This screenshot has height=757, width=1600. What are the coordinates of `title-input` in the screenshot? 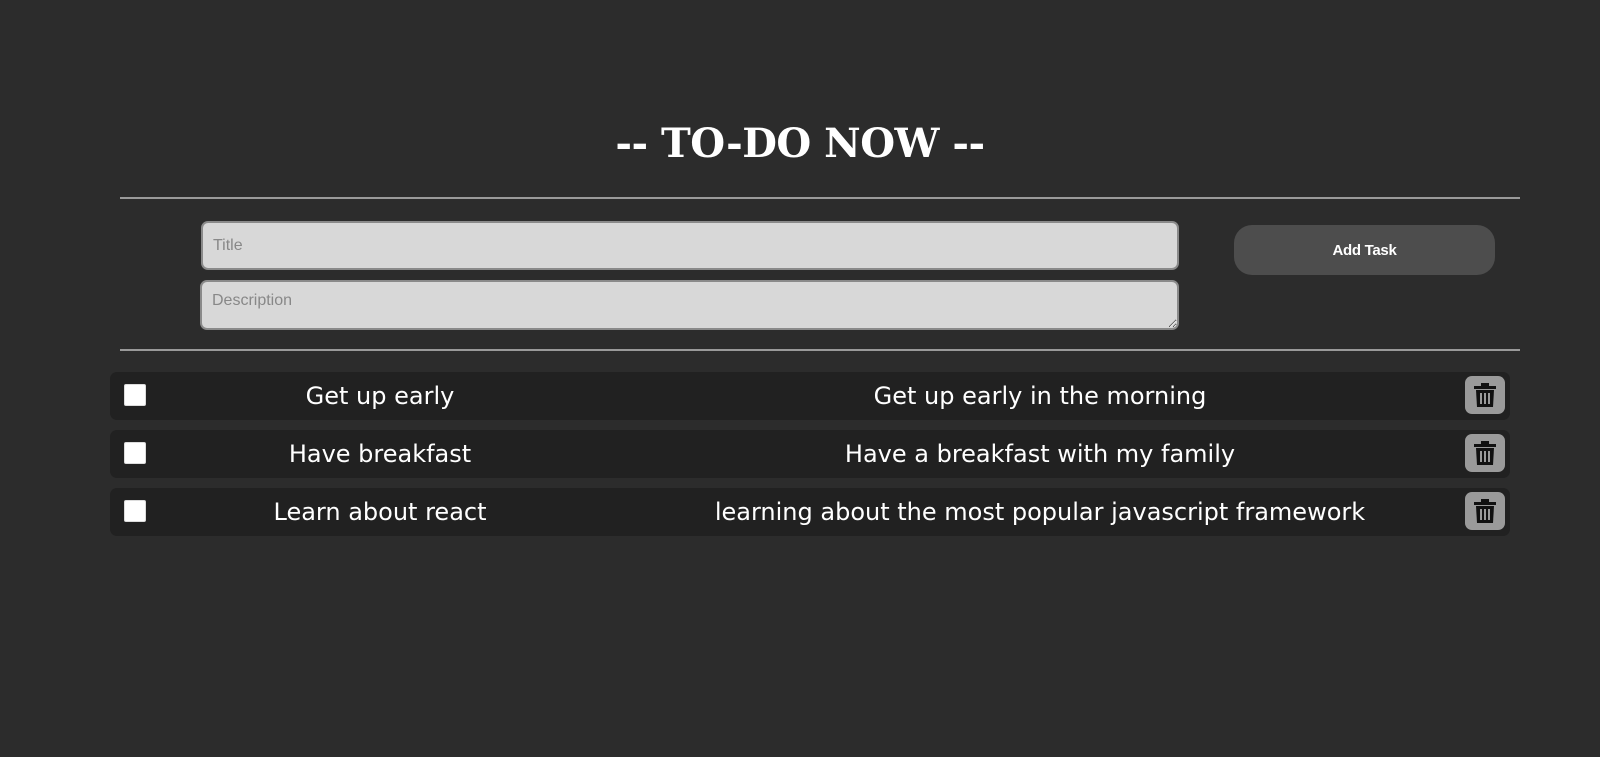 It's located at (690, 245).